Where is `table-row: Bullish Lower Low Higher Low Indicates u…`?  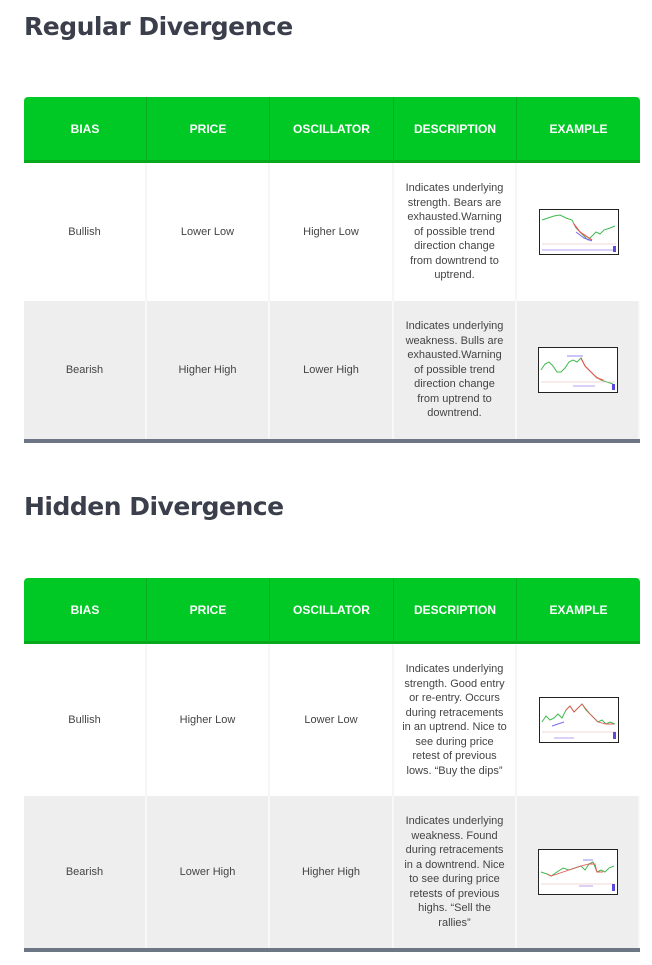
table-row: Bullish Lower Low Higher Low Indicates u… is located at coordinates (332, 232).